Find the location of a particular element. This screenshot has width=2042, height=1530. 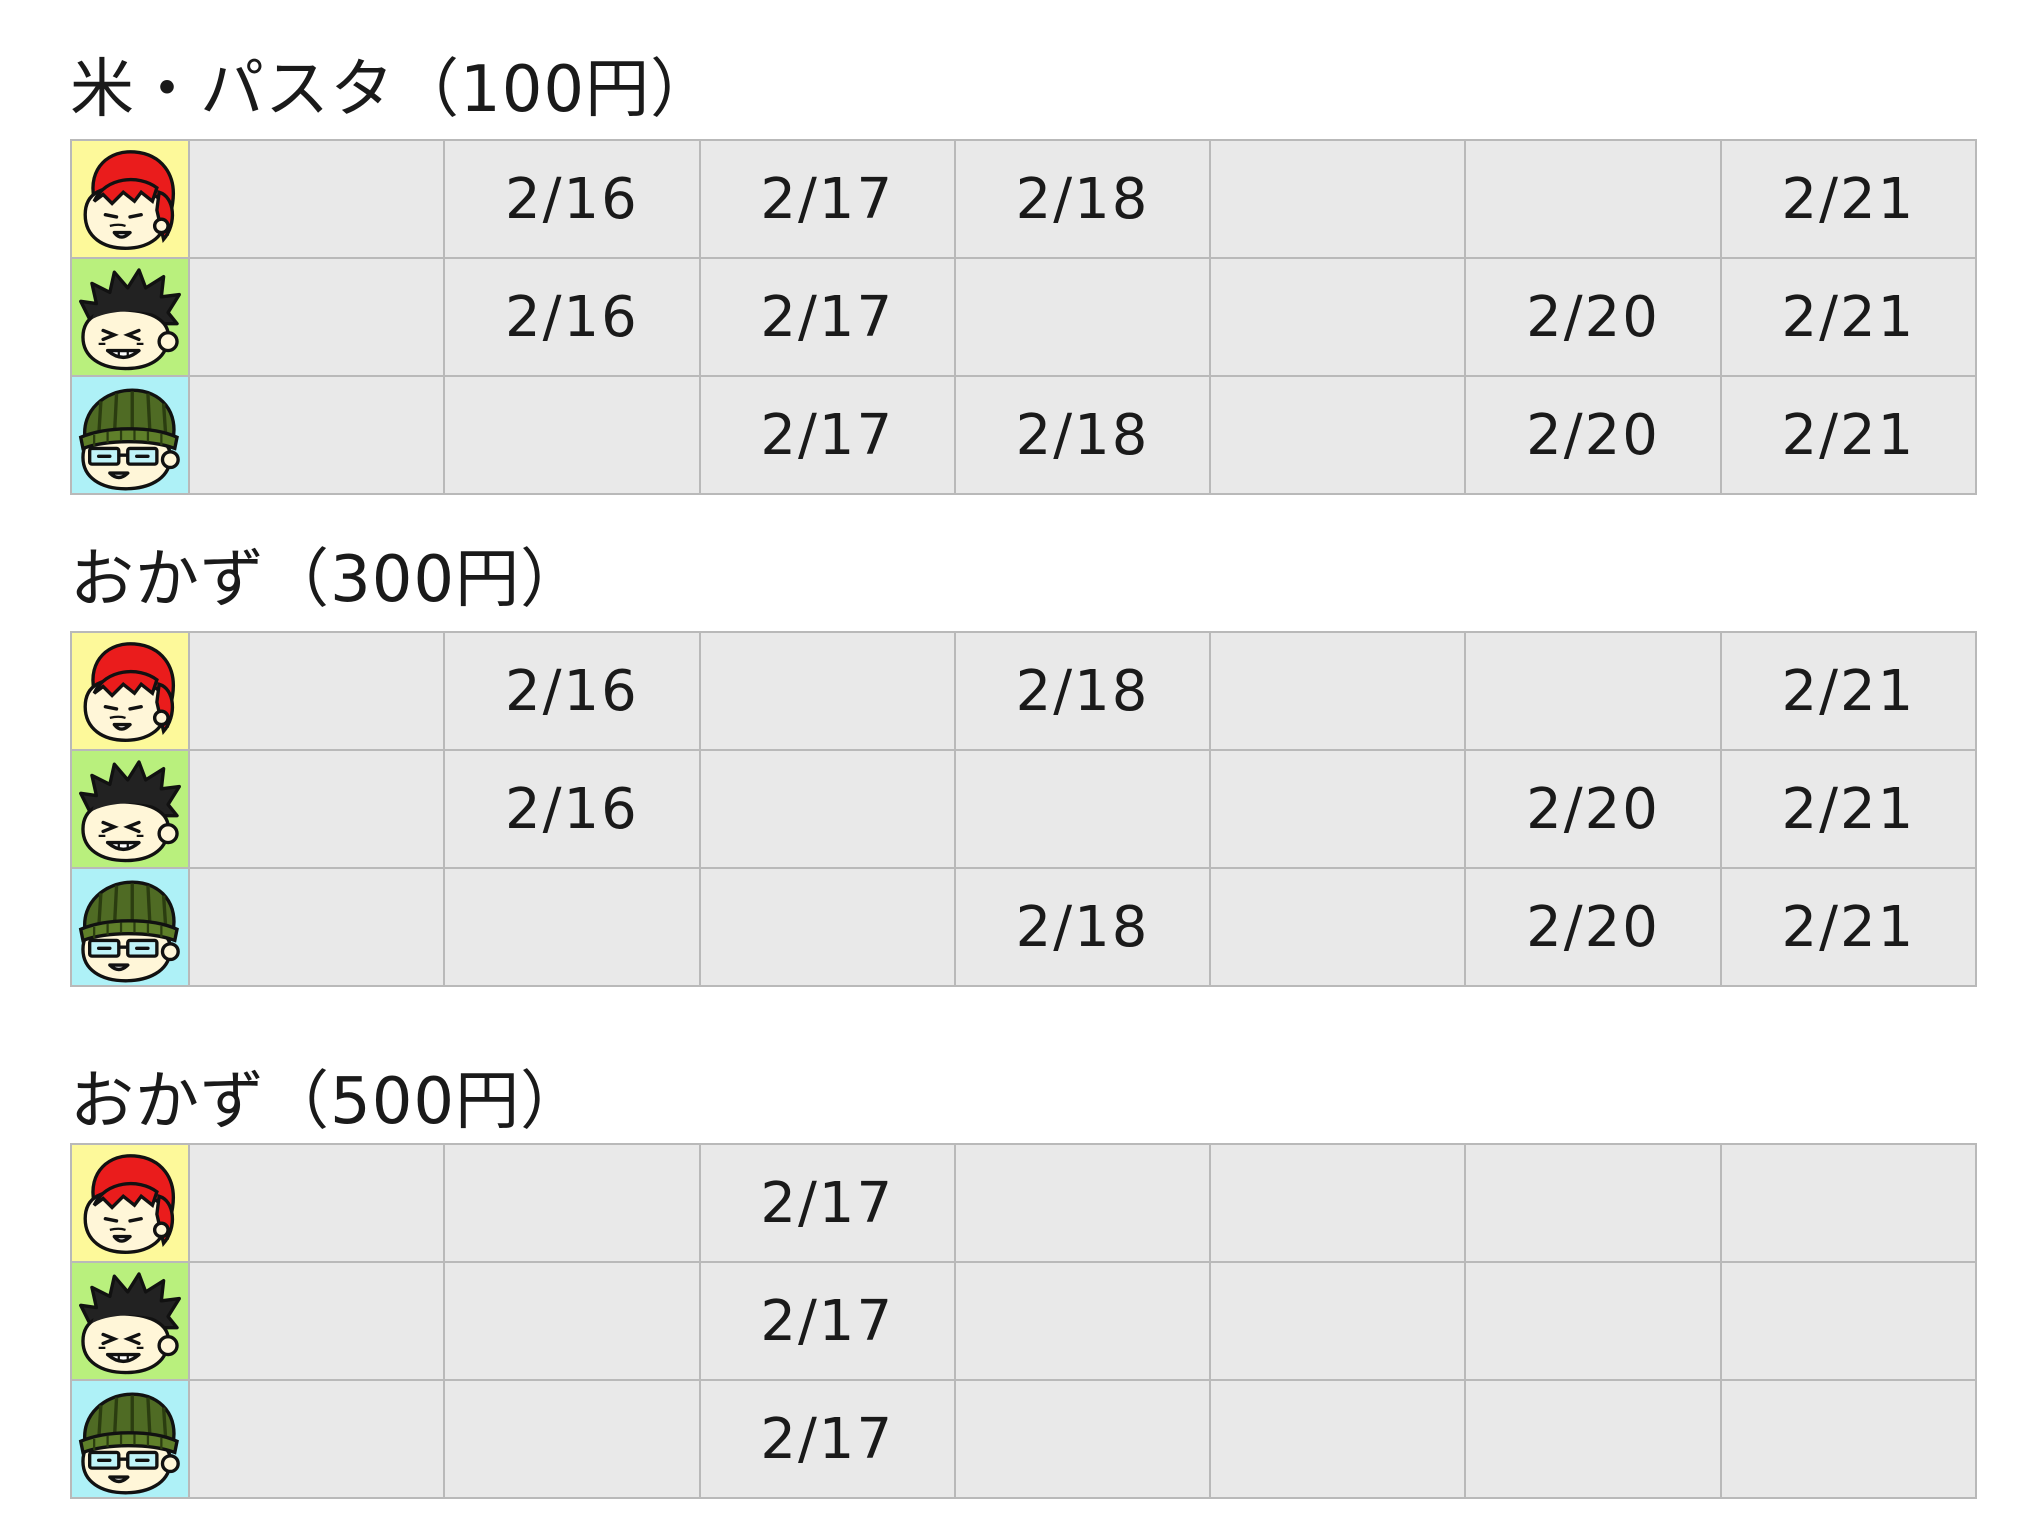

table-row: 2/16 2/20 2/21 is located at coordinates (1024, 809).